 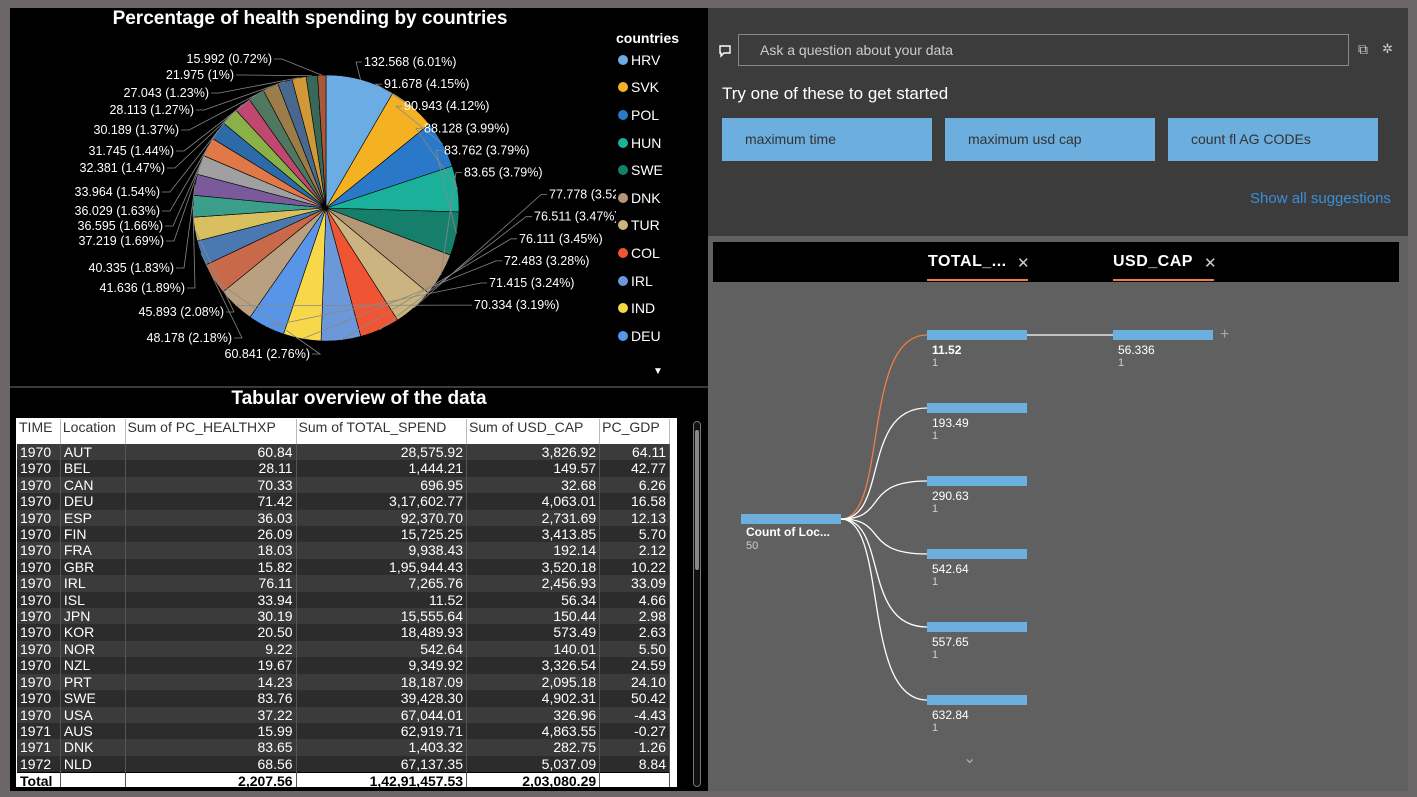 What do you see at coordinates (93, 665) in the screenshot?
I see `table-cell: NZL` at bounding box center [93, 665].